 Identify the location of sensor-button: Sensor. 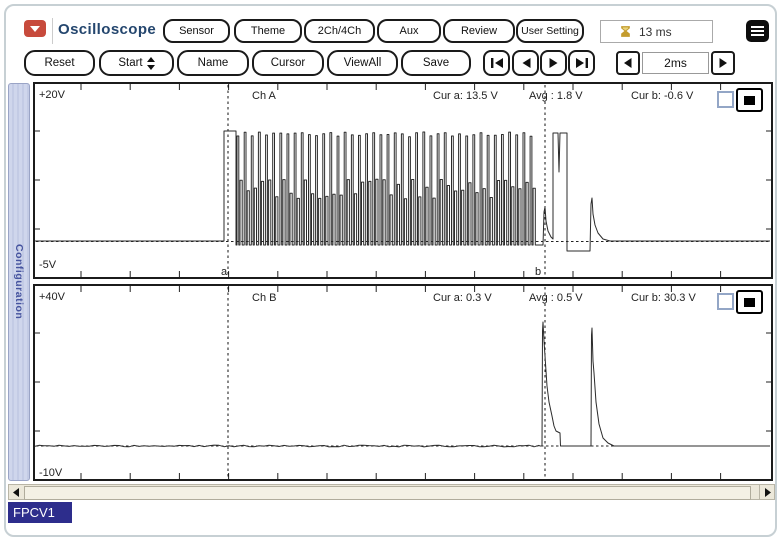
(196, 31).